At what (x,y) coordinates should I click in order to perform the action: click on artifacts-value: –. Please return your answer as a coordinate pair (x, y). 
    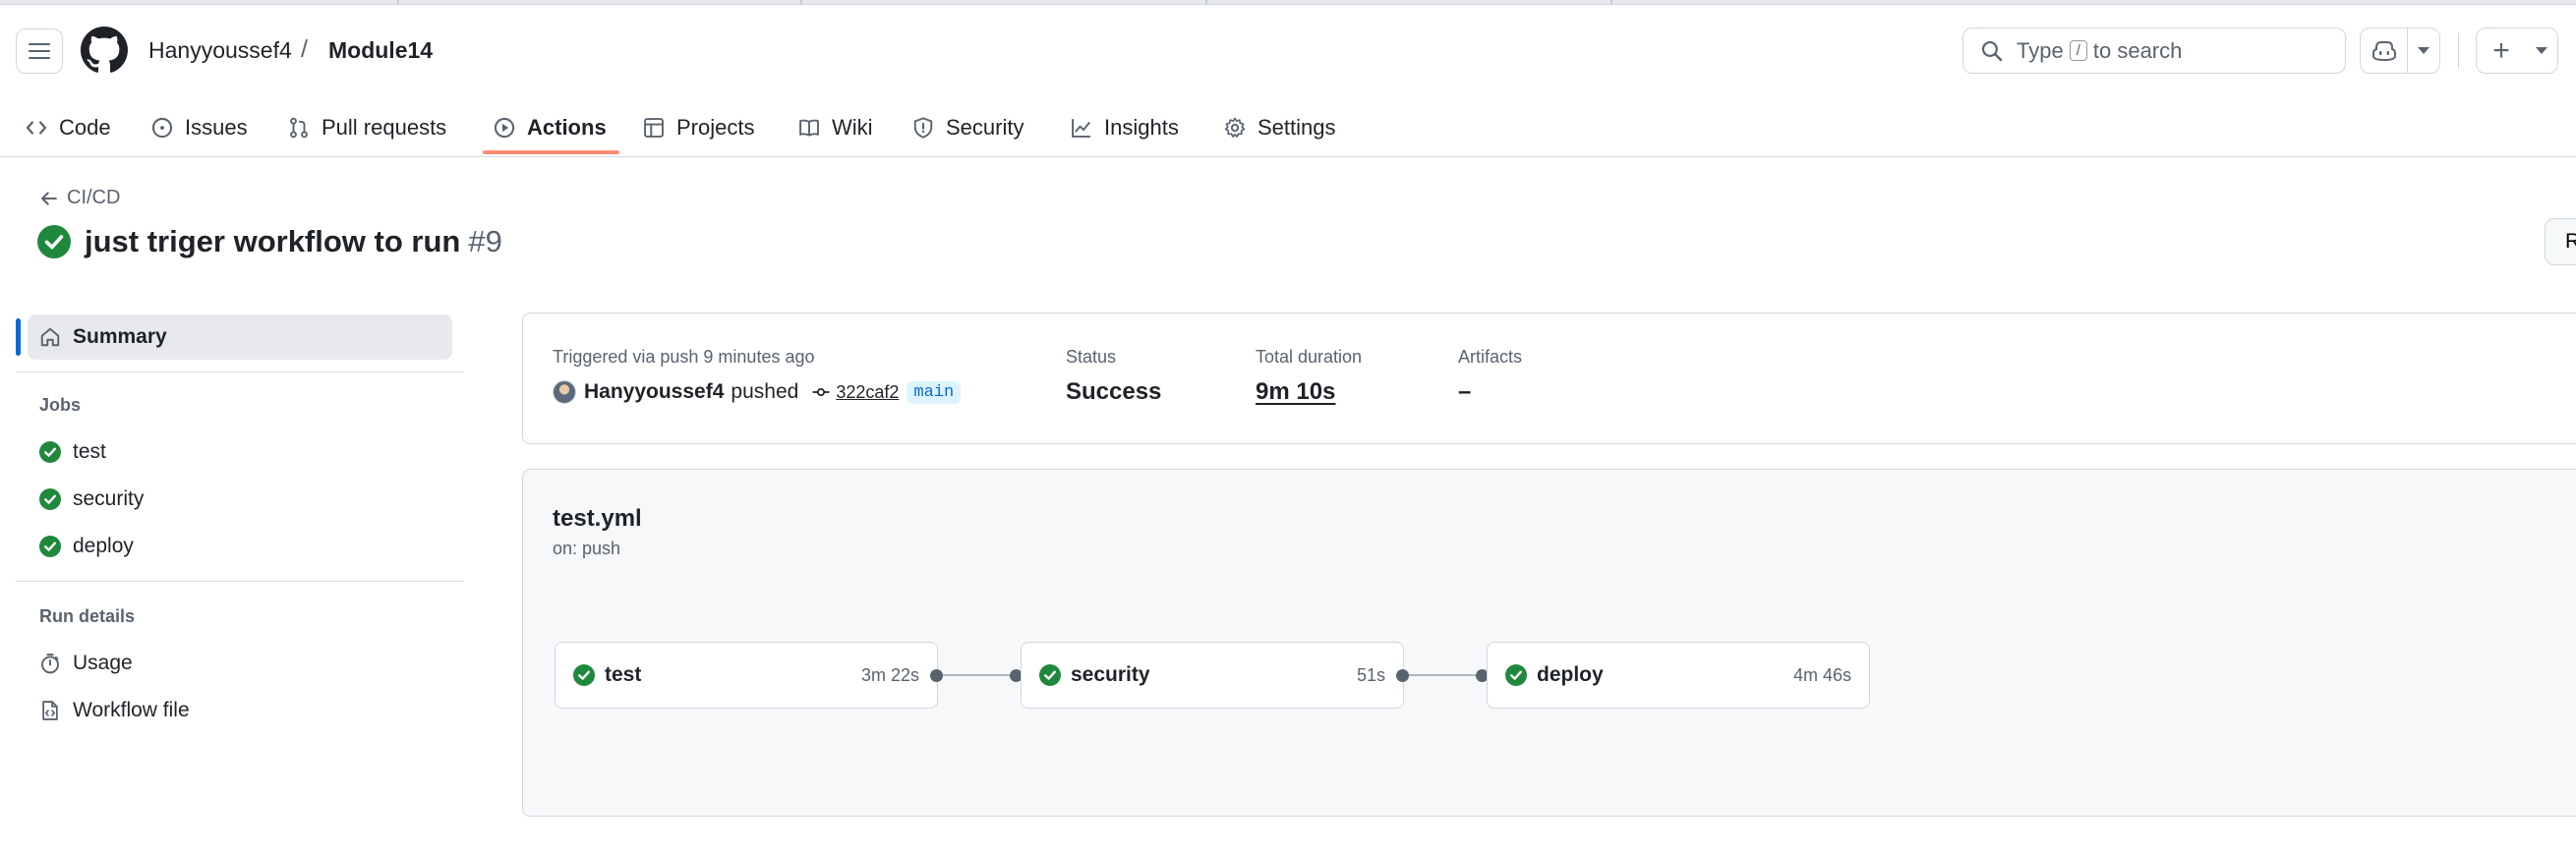
    Looking at the image, I should click on (1465, 391).